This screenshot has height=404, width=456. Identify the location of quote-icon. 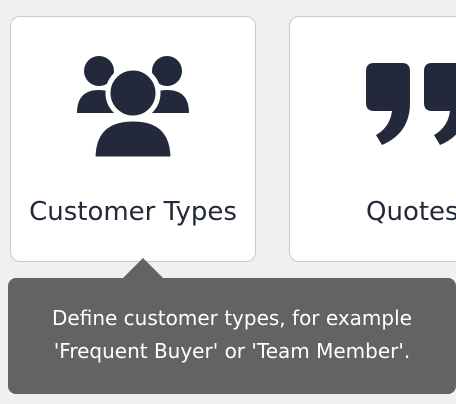
(409, 110).